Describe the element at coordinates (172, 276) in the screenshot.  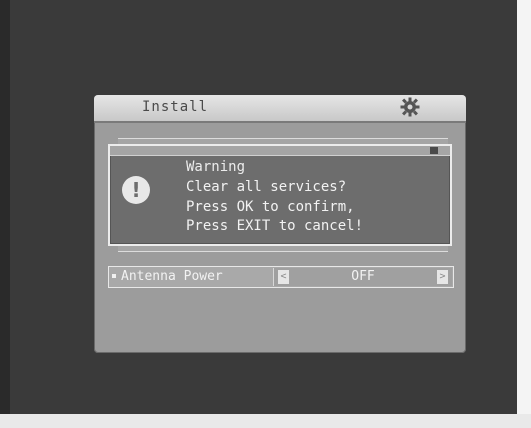
I see `antenna-power-label: Antenna Power` at that location.